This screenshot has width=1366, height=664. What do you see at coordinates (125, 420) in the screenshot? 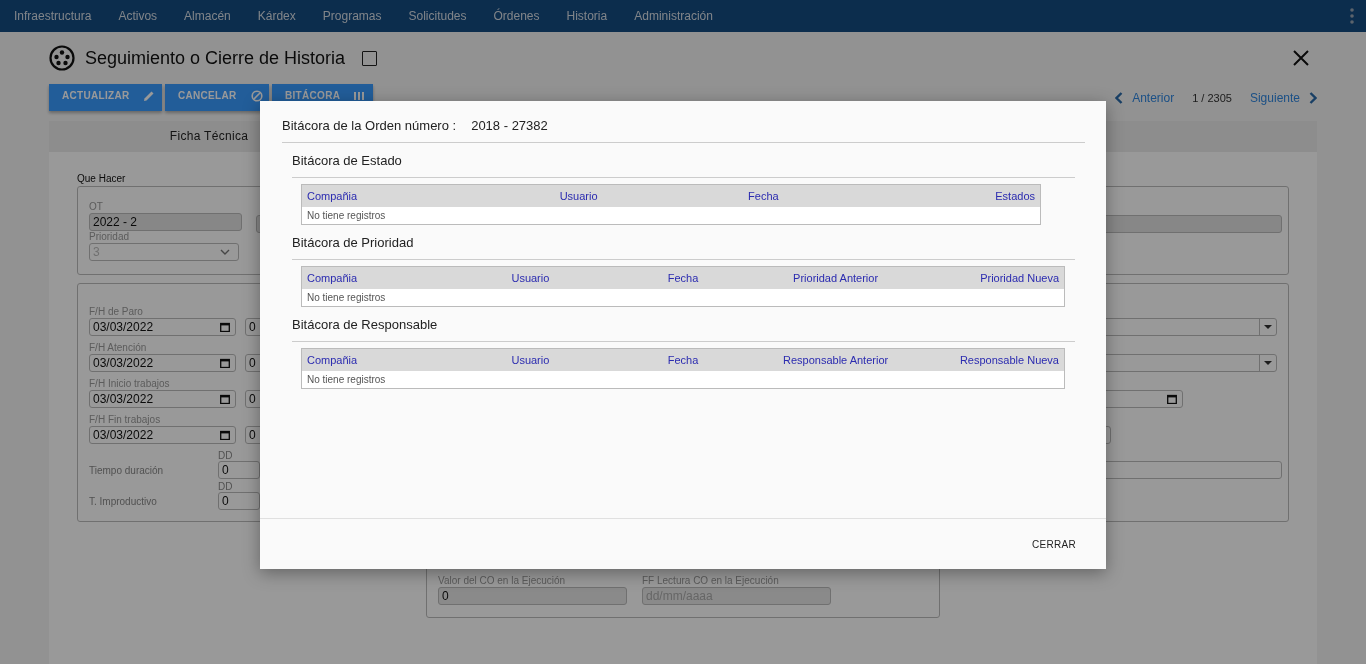
I see `field-label: F/H Fin trabajos` at bounding box center [125, 420].